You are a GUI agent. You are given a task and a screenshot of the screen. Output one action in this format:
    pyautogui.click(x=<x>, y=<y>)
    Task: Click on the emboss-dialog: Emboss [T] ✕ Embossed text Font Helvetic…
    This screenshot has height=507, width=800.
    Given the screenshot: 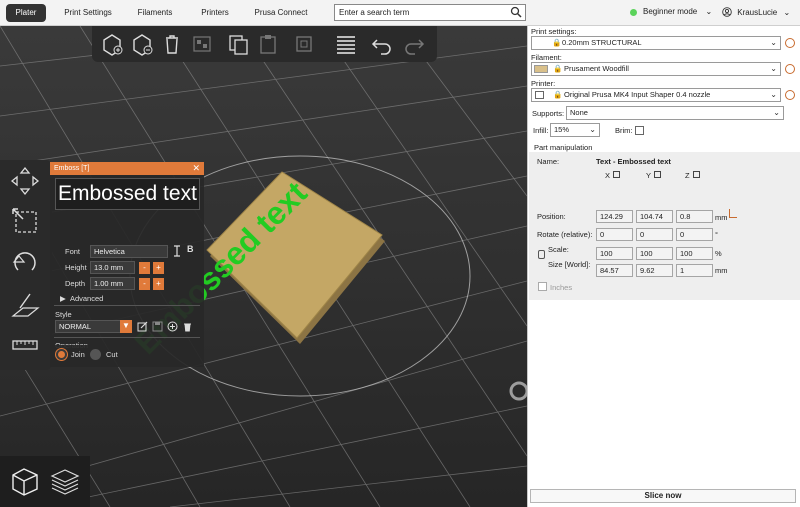 What is the action you would take?
    pyautogui.click(x=127, y=256)
    